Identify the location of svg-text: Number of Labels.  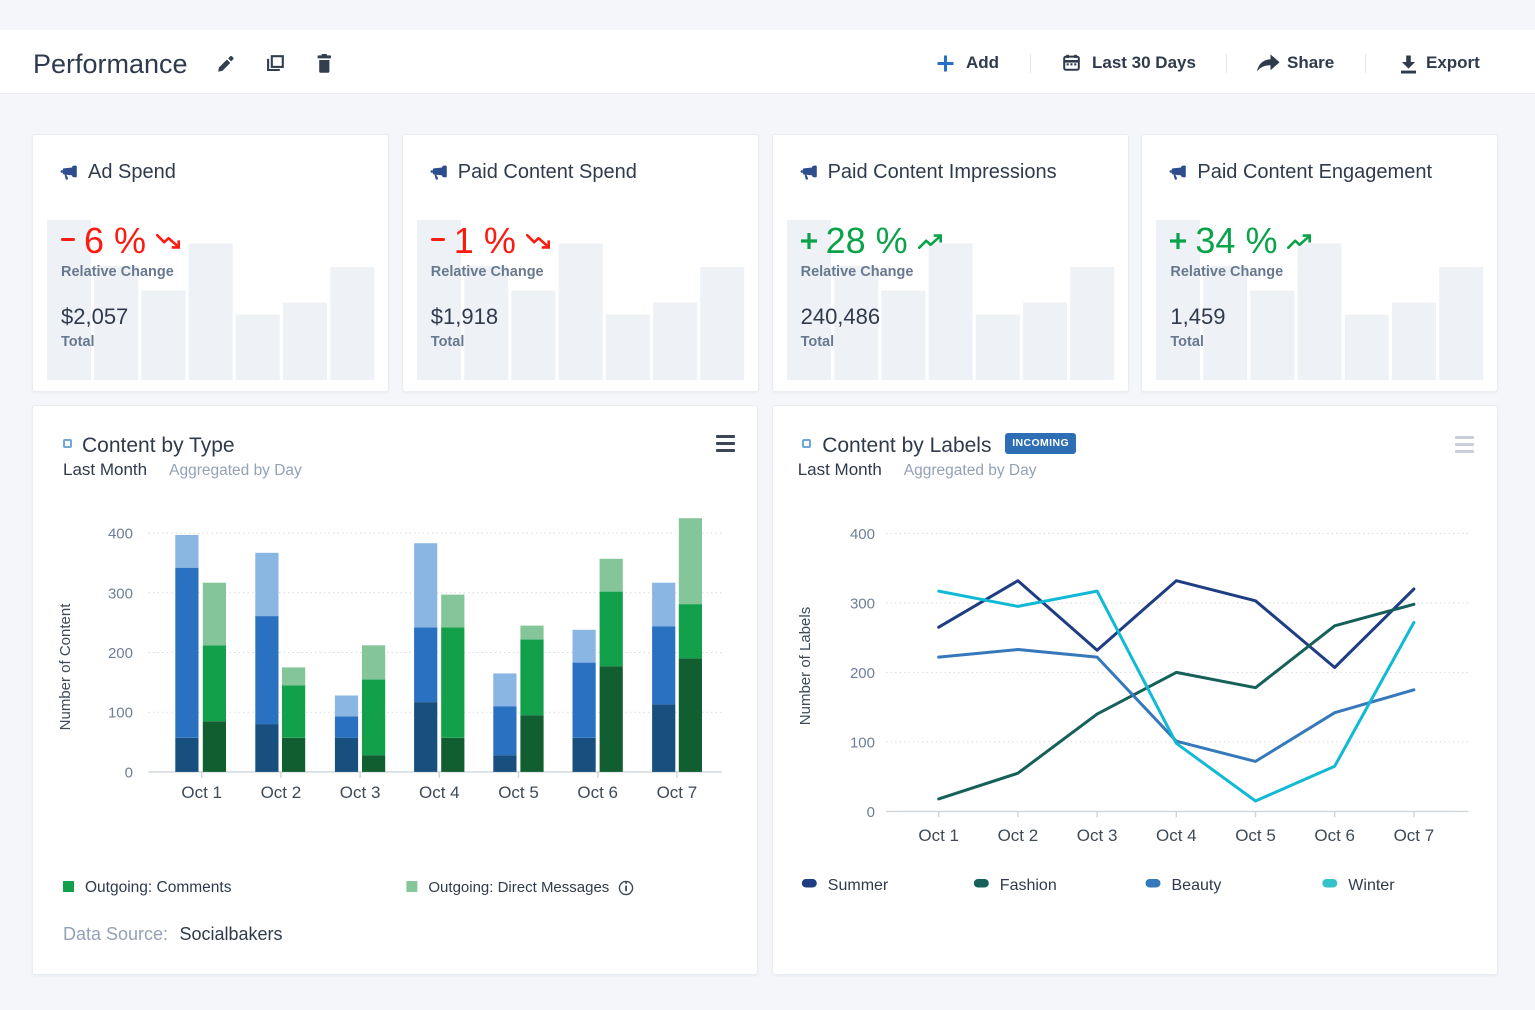
(805, 666).